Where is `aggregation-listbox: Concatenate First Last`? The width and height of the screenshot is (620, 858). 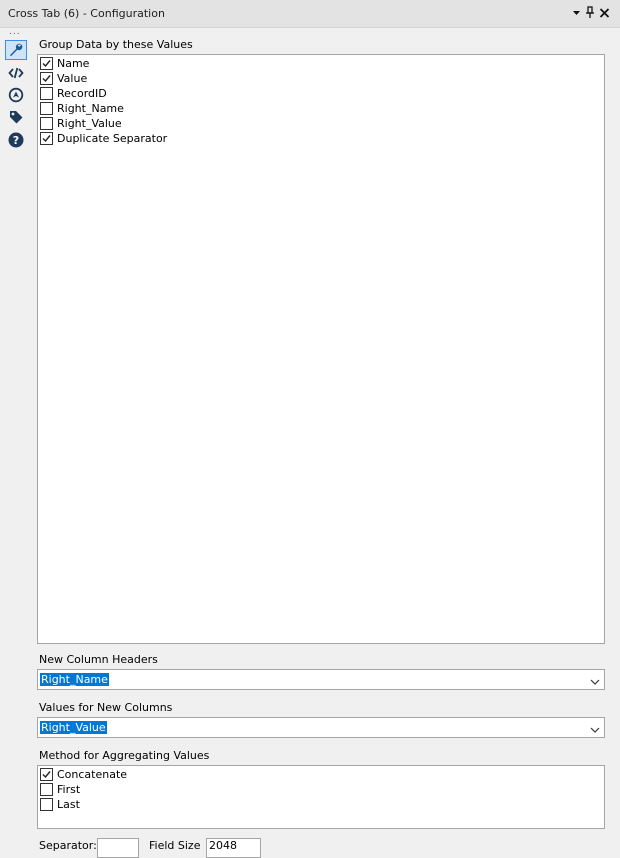 aggregation-listbox: Concatenate First Last is located at coordinates (321, 797).